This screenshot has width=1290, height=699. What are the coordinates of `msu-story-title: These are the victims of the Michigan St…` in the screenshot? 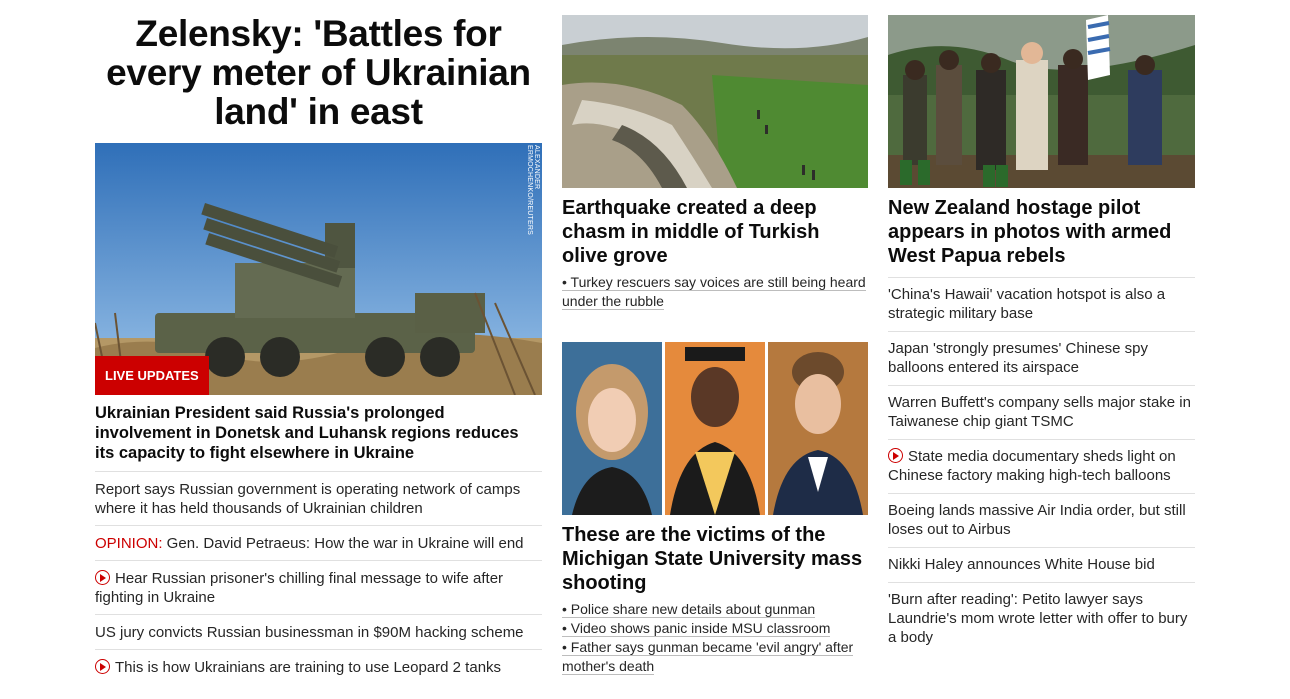 It's located at (715, 559).